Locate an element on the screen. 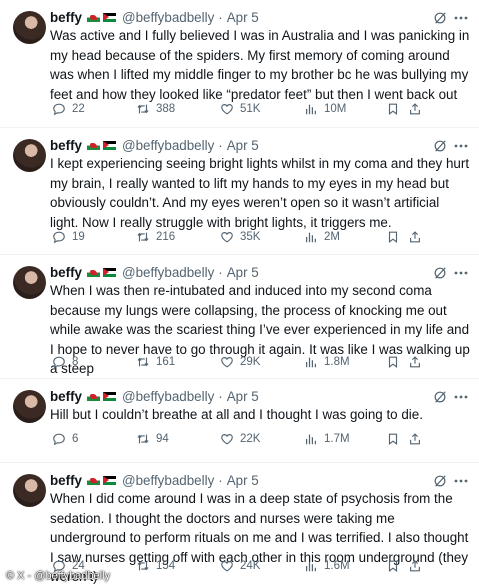 This screenshot has width=479, height=587. retweet-button: 161 is located at coordinates (155, 362).